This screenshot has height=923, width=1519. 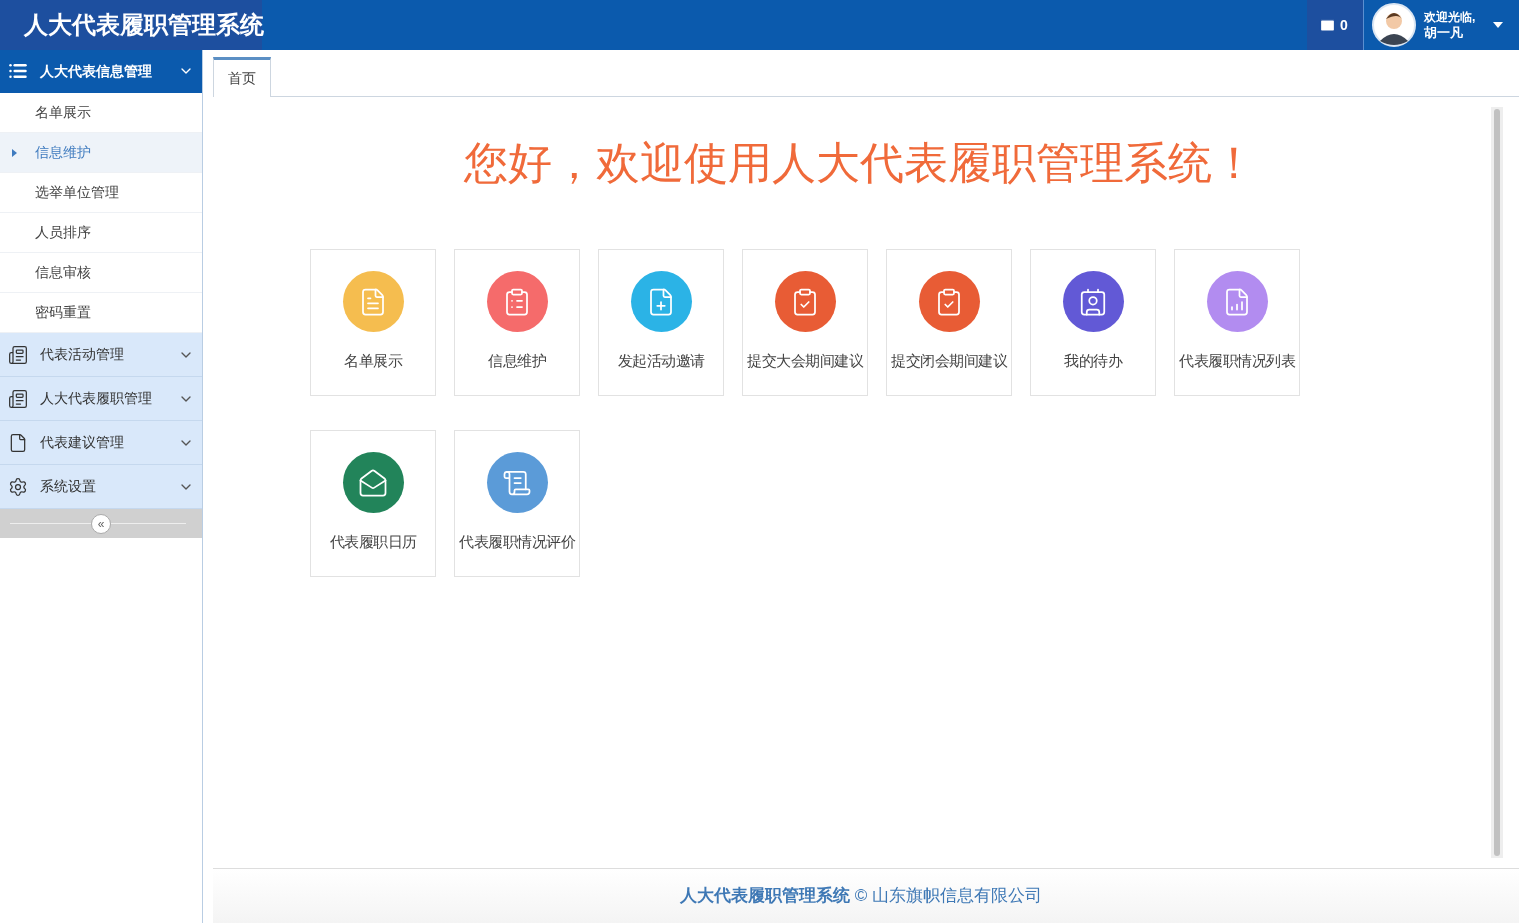 What do you see at coordinates (101, 153) in the screenshot?
I see `sidebar-item: 信息维护` at bounding box center [101, 153].